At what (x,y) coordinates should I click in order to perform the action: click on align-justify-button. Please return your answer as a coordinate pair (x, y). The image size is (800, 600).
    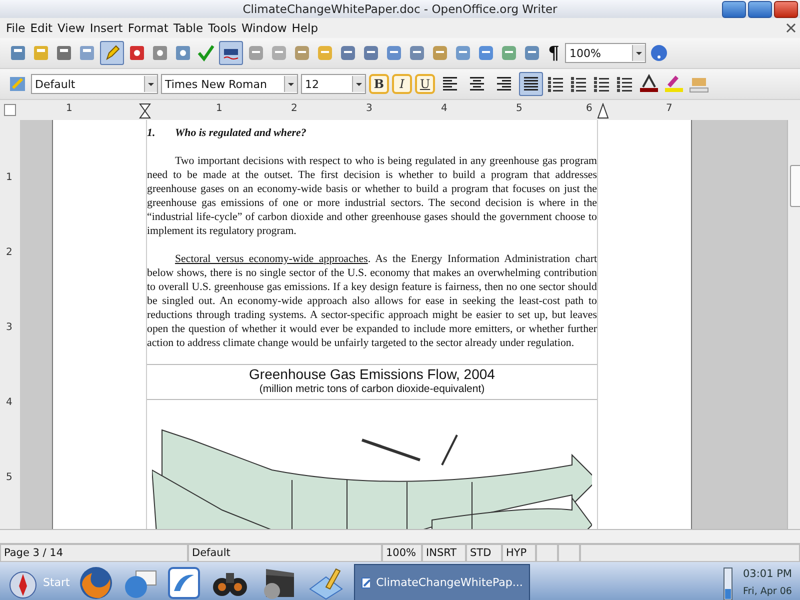
    Looking at the image, I should click on (531, 84).